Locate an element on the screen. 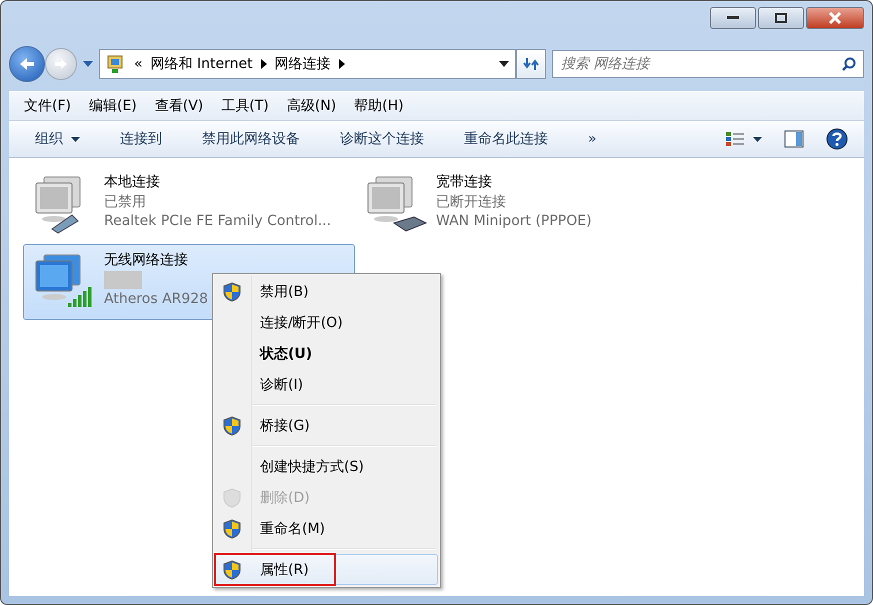 The height and width of the screenshot is (605, 873). maximize-button is located at coordinates (781, 18).